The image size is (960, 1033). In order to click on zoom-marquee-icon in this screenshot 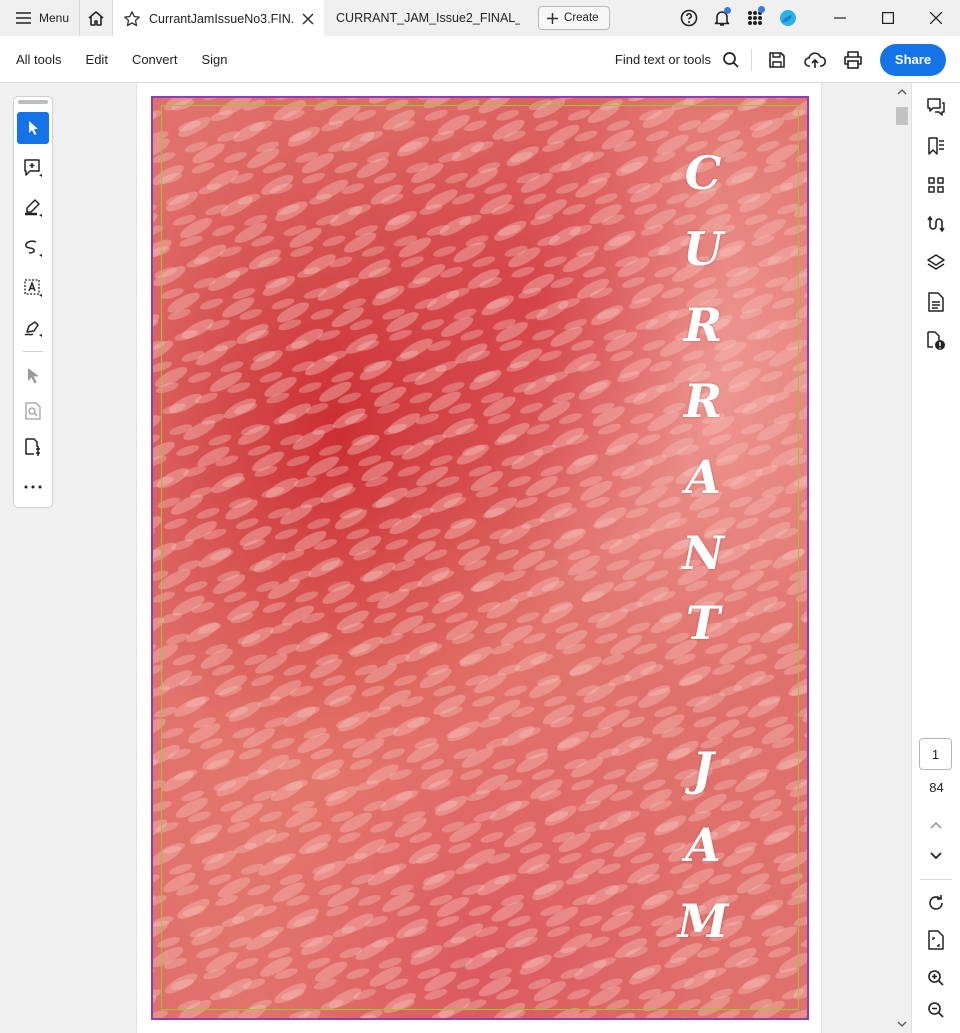, I will do `click(33, 411)`.